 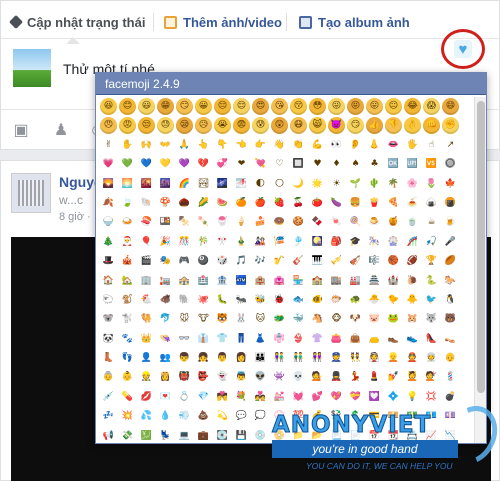 What do you see at coordinates (184, 281) in the screenshot?
I see `emoji-item: 🏤` at bounding box center [184, 281].